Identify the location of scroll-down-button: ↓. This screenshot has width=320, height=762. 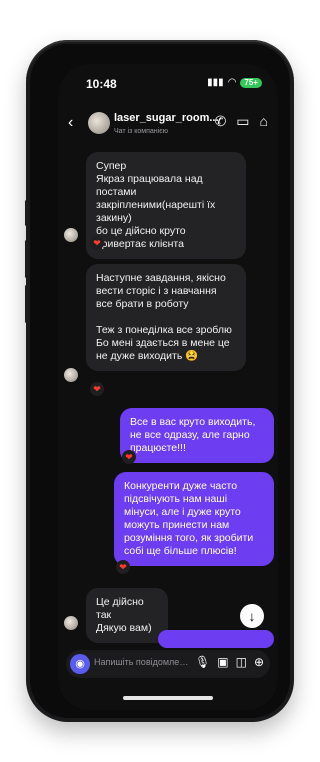
(252, 616).